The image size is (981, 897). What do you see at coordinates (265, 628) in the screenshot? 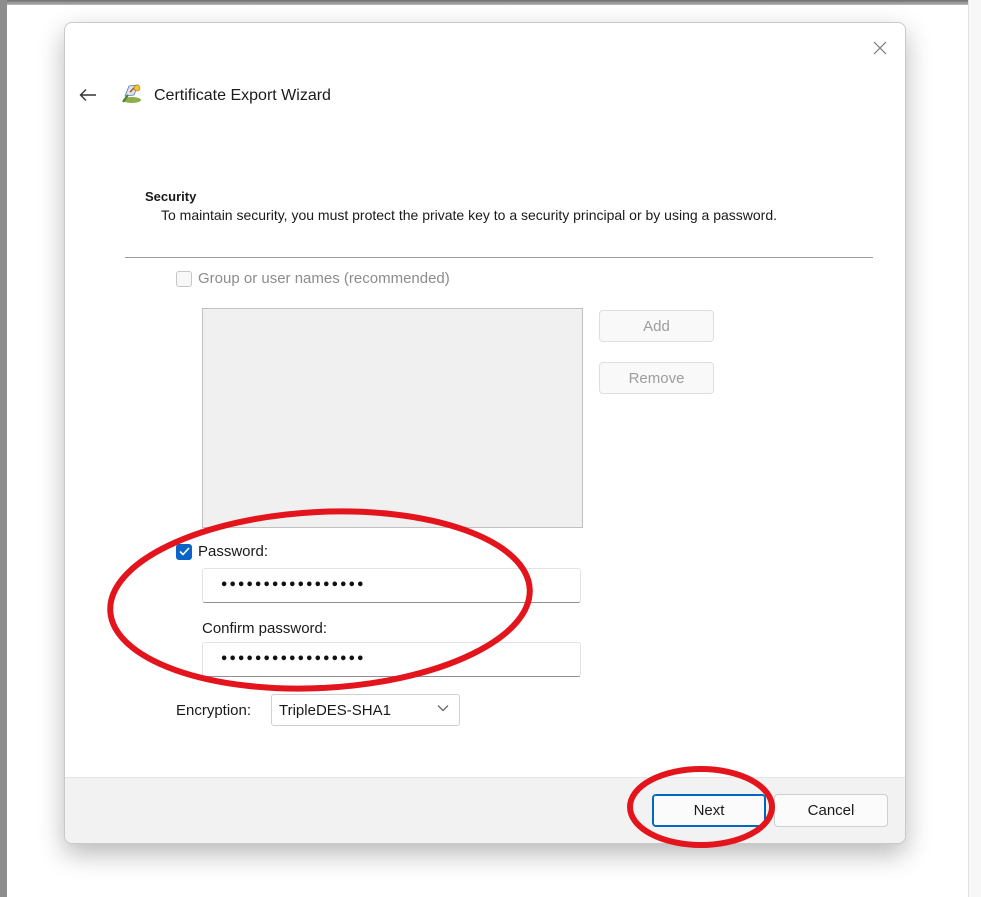
I see `confirm-password-label: Confirm password:` at bounding box center [265, 628].